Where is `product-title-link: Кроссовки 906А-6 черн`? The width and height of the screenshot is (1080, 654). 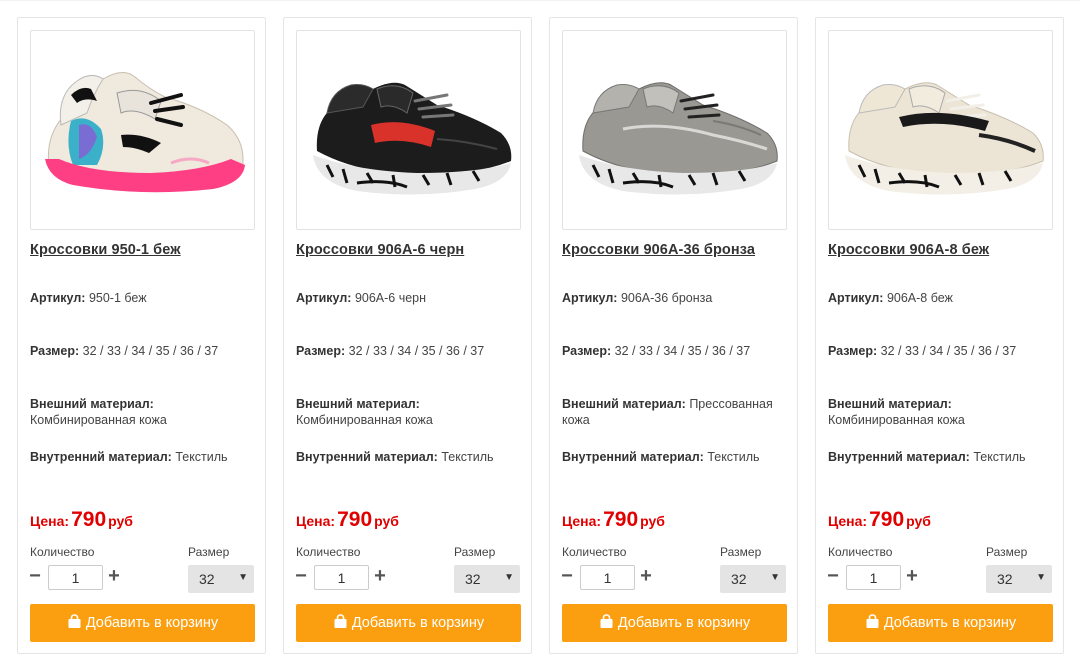 product-title-link: Кроссовки 906А-6 черн is located at coordinates (380, 250).